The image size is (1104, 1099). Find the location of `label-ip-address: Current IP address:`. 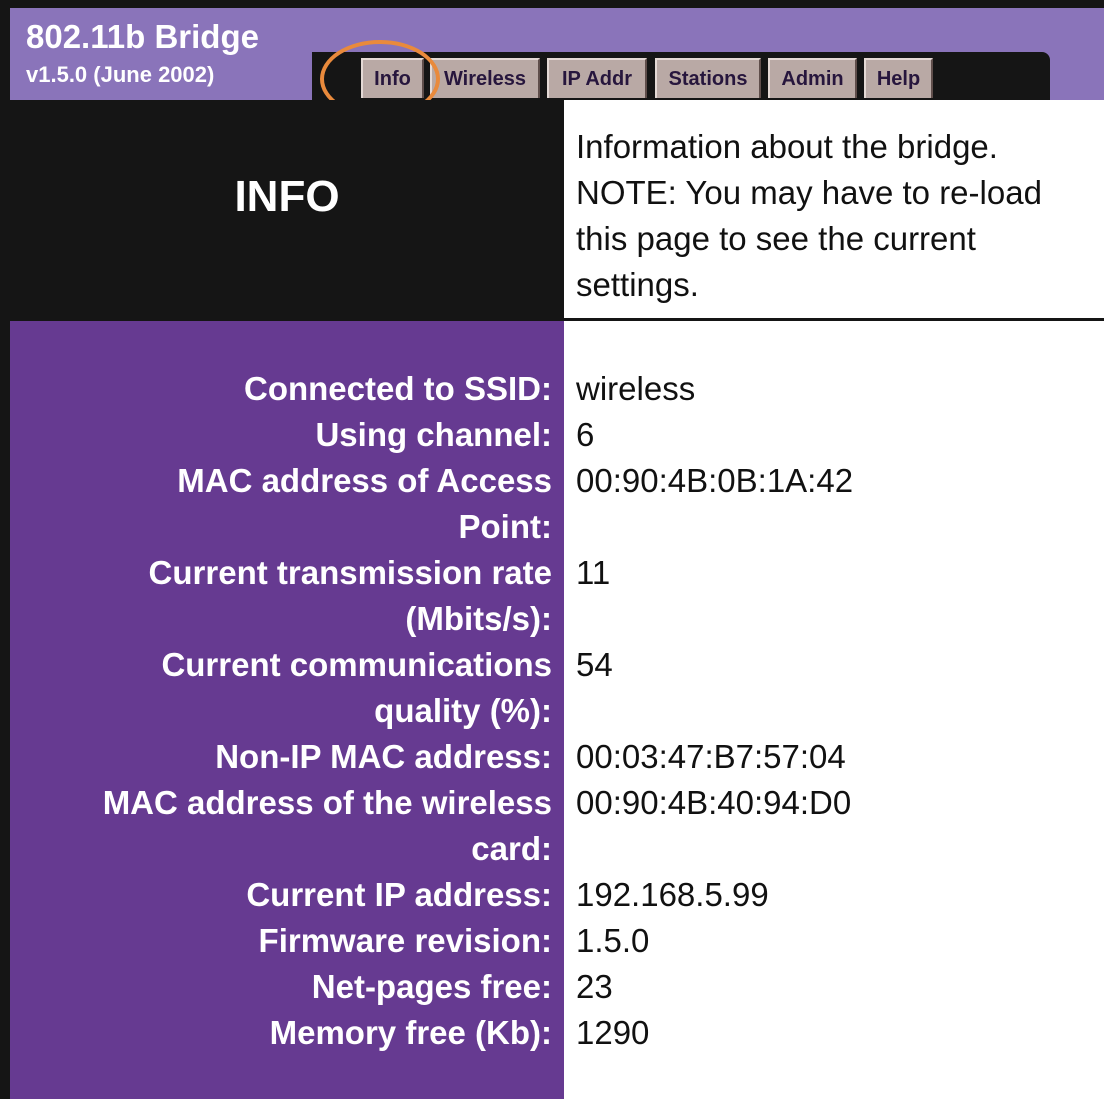

label-ip-address: Current IP address: is located at coordinates (399, 894).